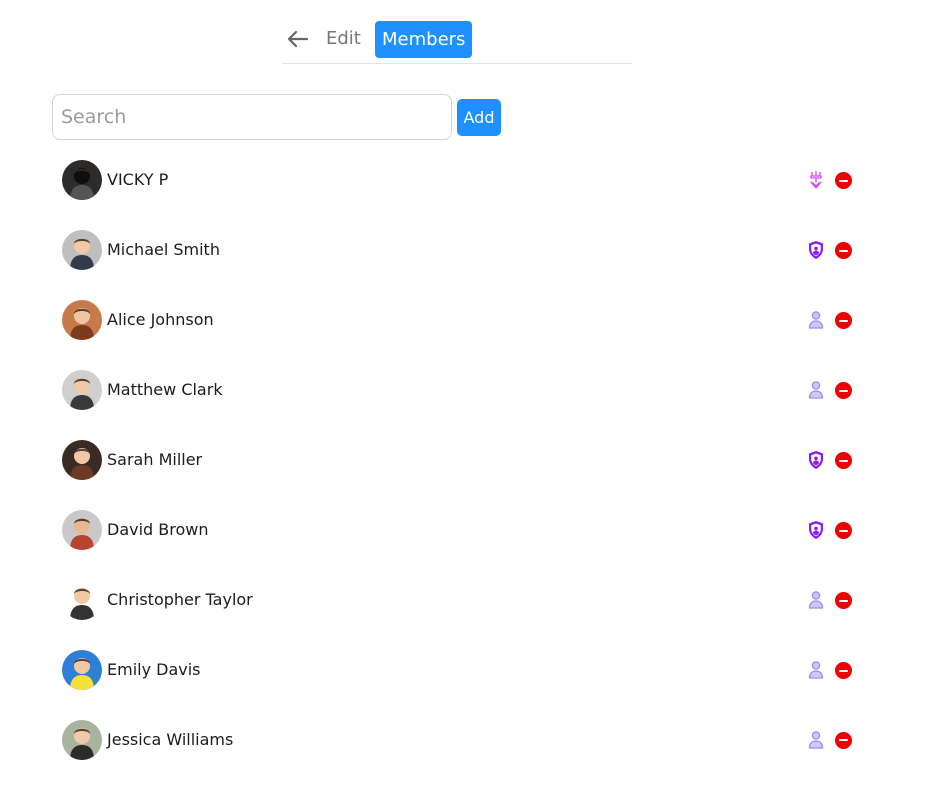 The image size is (935, 802). What do you see at coordinates (424, 39) in the screenshot?
I see `tab-members: Members` at bounding box center [424, 39].